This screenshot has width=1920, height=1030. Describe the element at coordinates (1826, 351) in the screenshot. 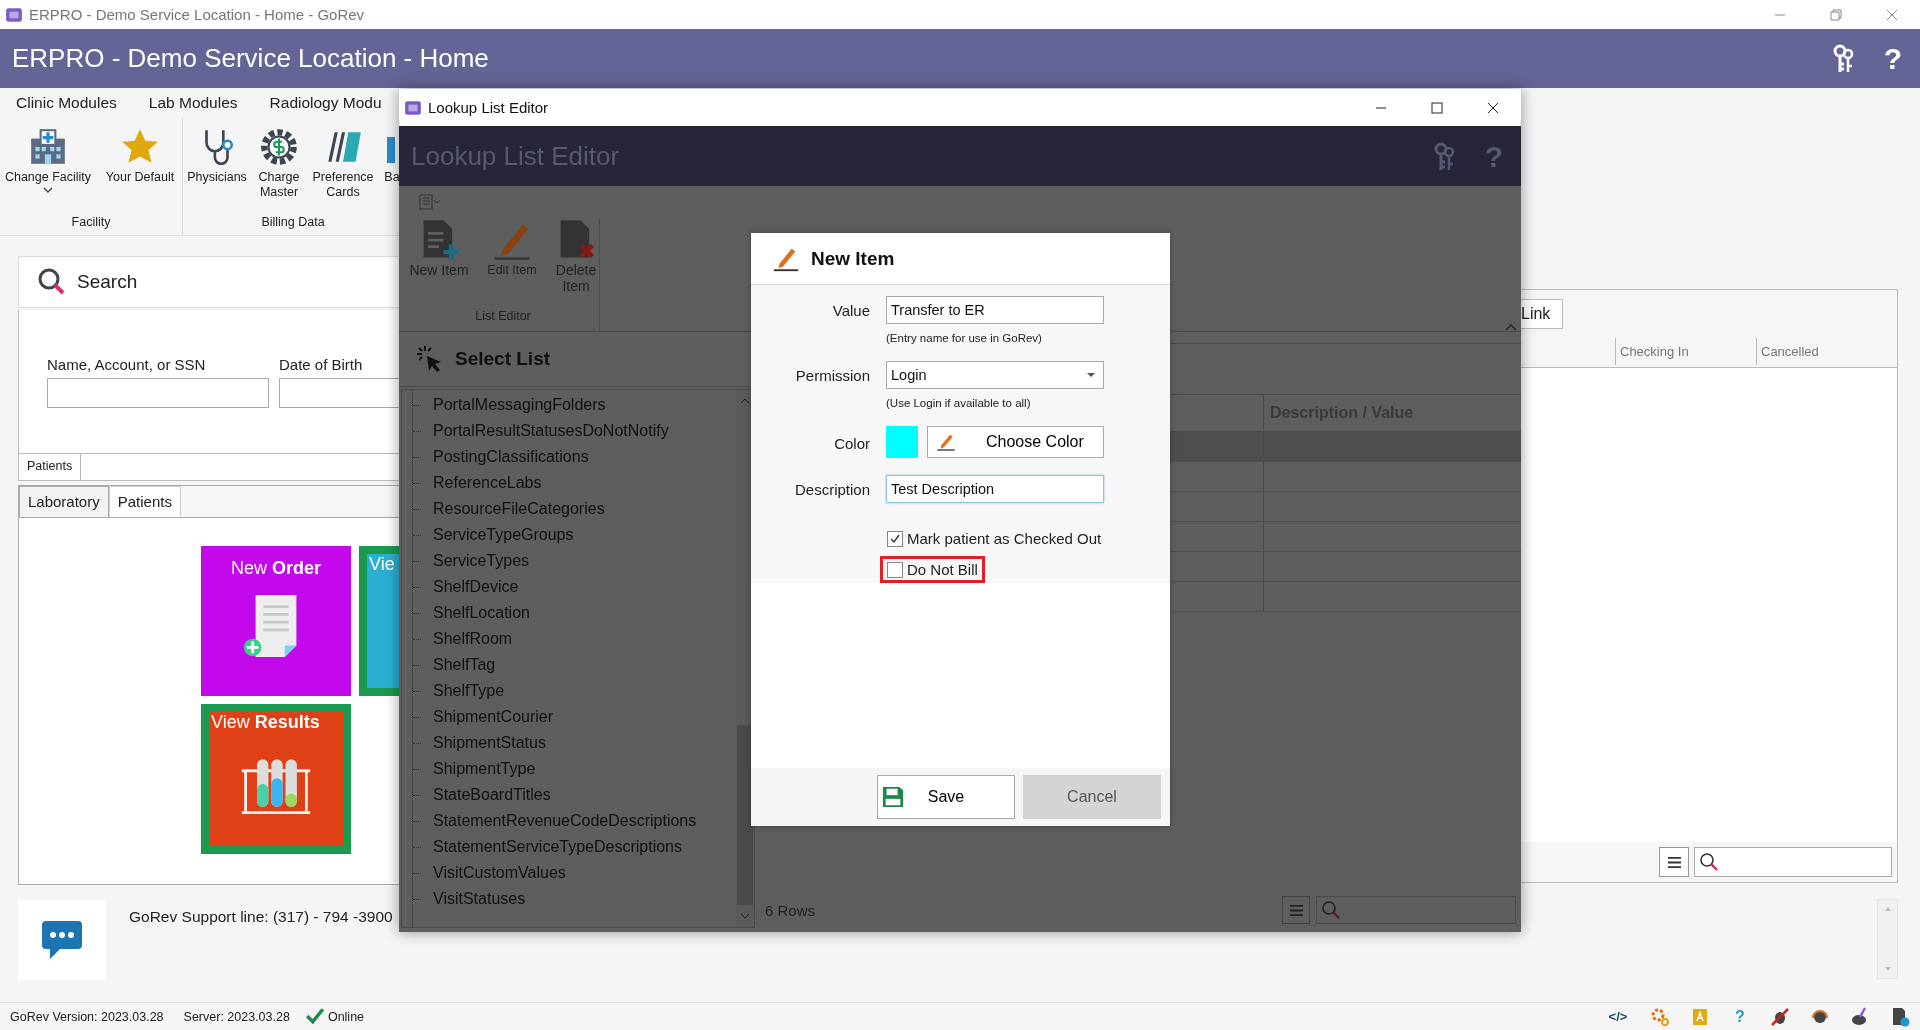

I see `column-header: Cancelled` at that location.